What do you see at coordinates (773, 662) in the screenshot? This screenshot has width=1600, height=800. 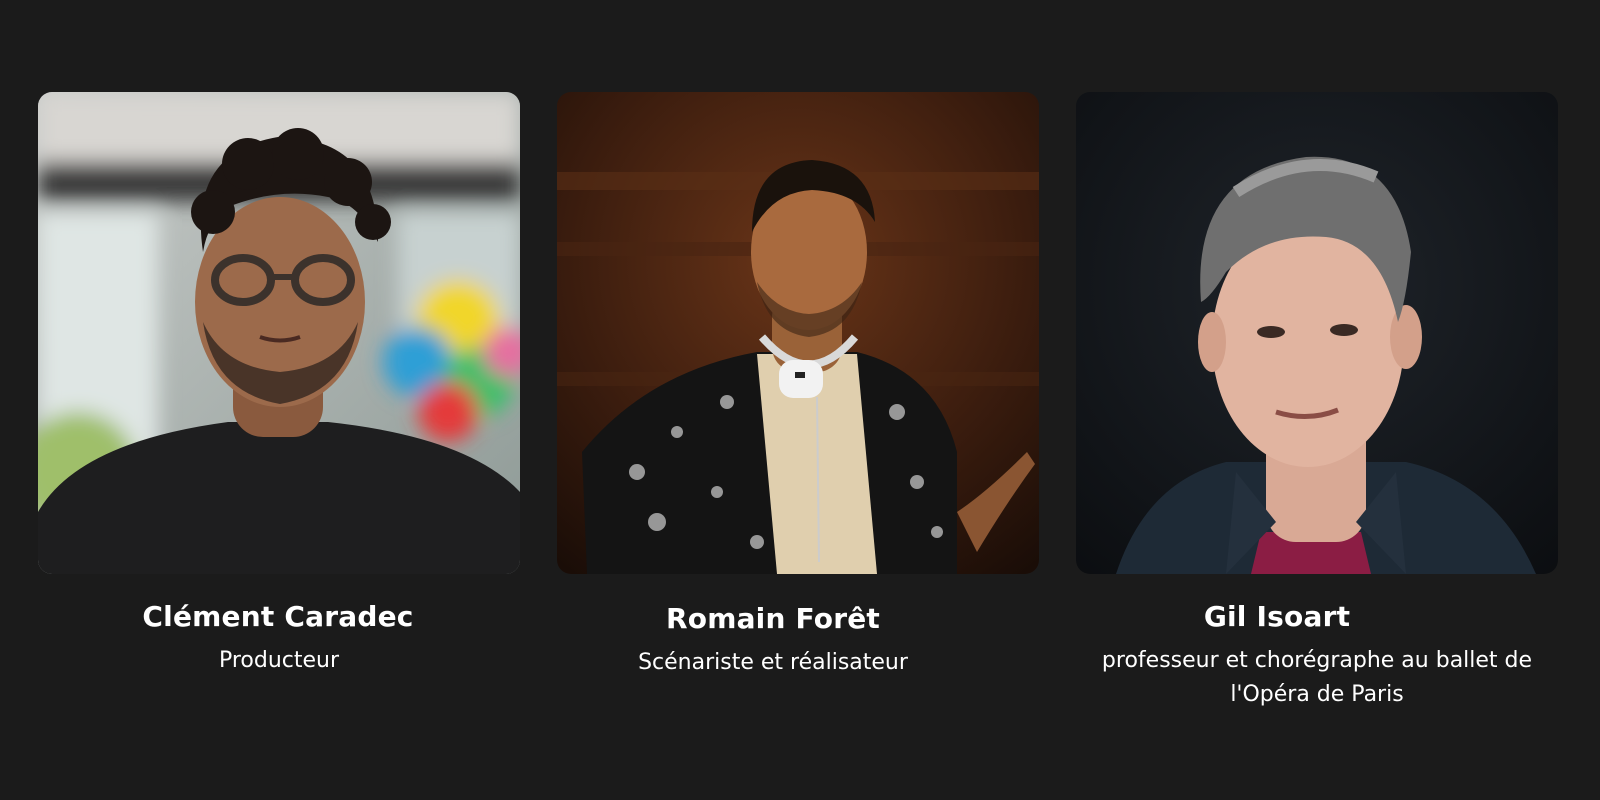 I see `member-role: Scénariste et réalisateur` at bounding box center [773, 662].